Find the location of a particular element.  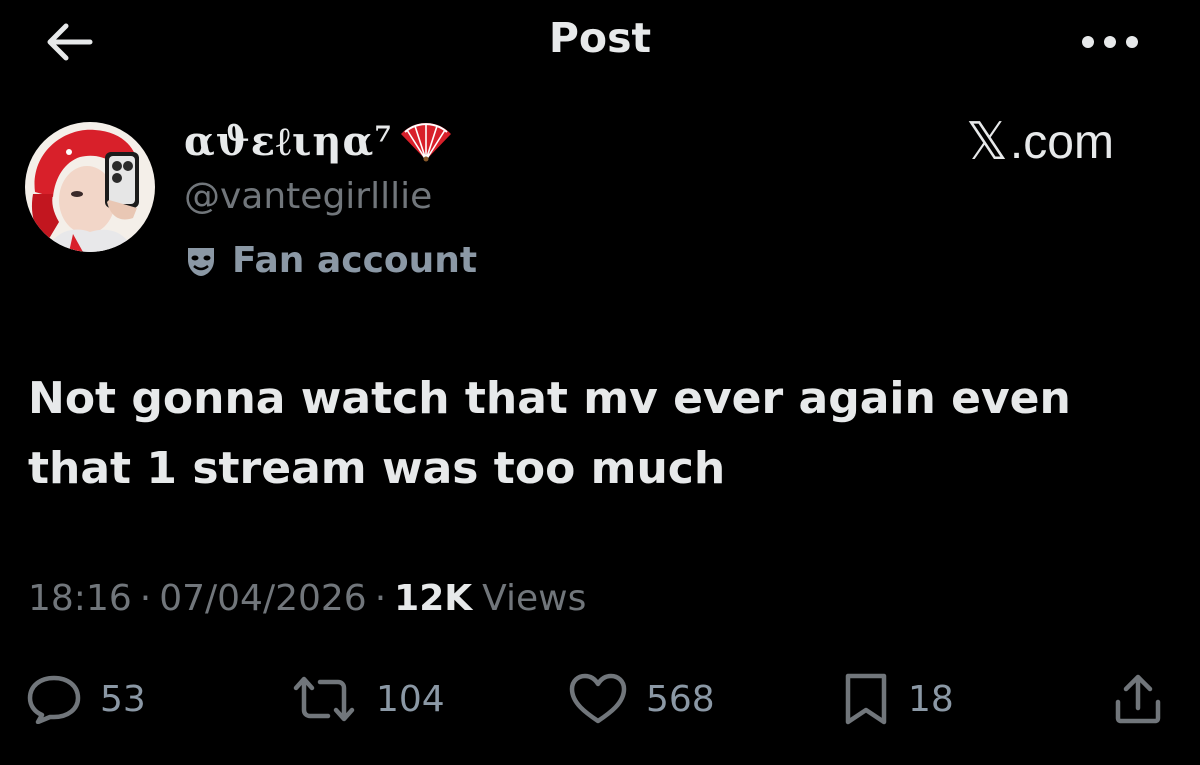

display-name: αϑɛℓιηα⁷ is located at coordinates (288, 141).